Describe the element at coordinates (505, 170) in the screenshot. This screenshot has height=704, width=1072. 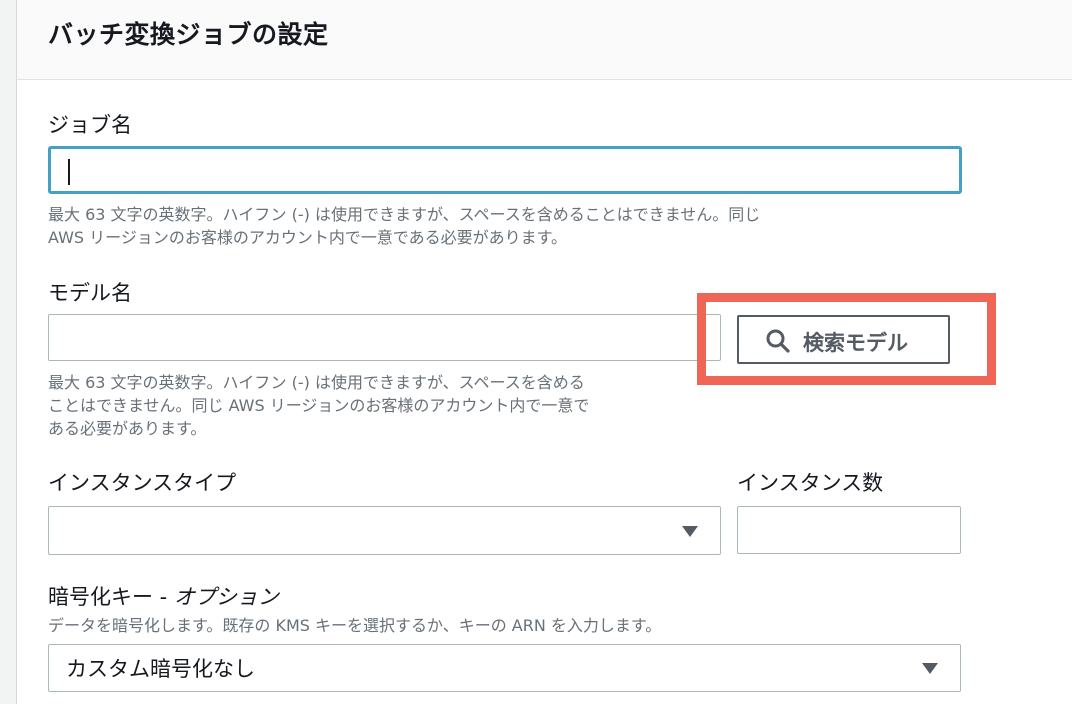
I see `job-name-input` at that location.